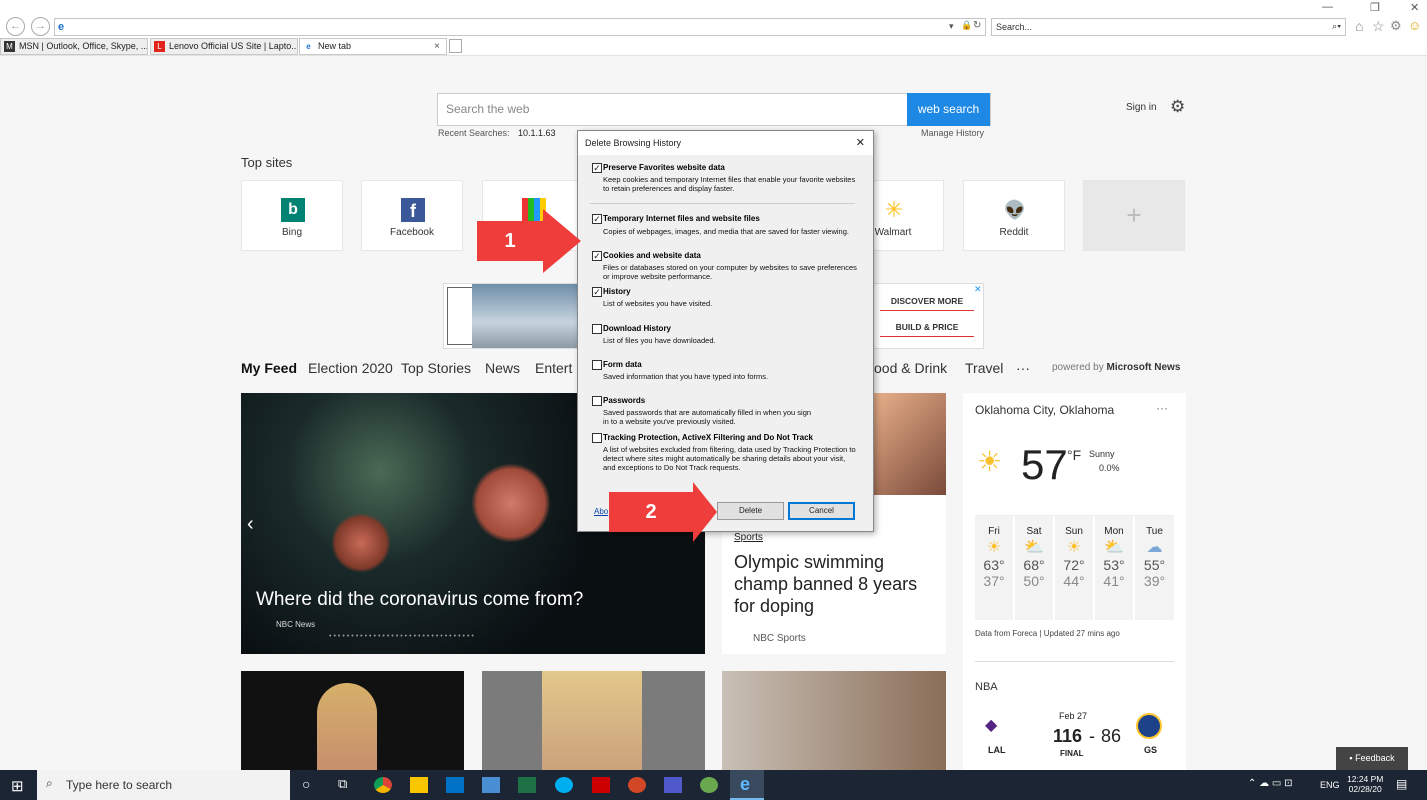  I want to click on forecast-day: Mon ⛅ 53° 41°, so click(1114, 568).